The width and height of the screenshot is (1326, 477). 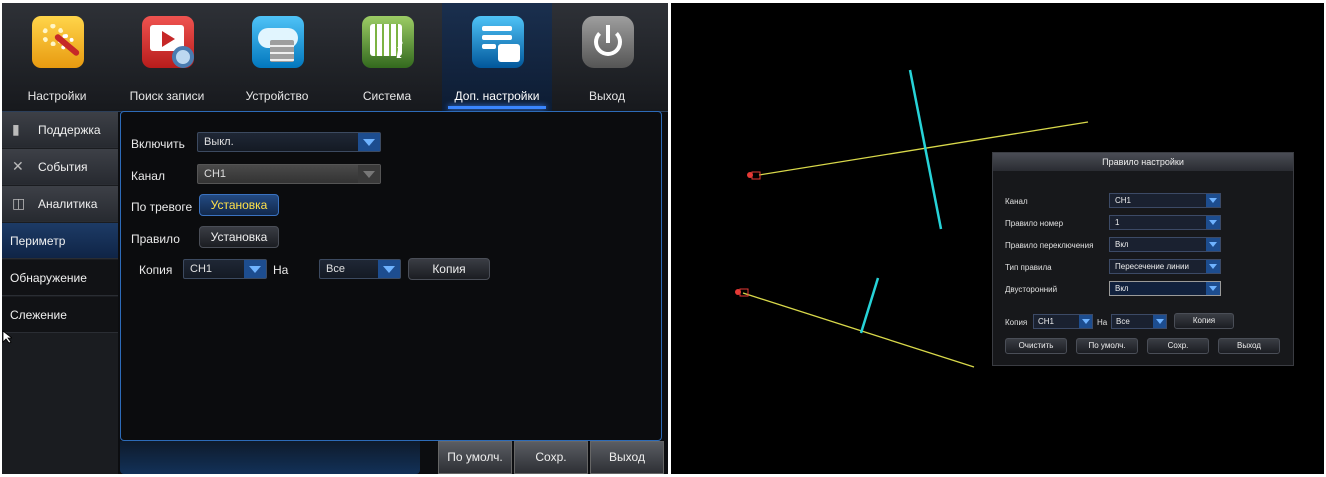 I want to click on dlg-channel-label: Канал, so click(x=1016, y=201).